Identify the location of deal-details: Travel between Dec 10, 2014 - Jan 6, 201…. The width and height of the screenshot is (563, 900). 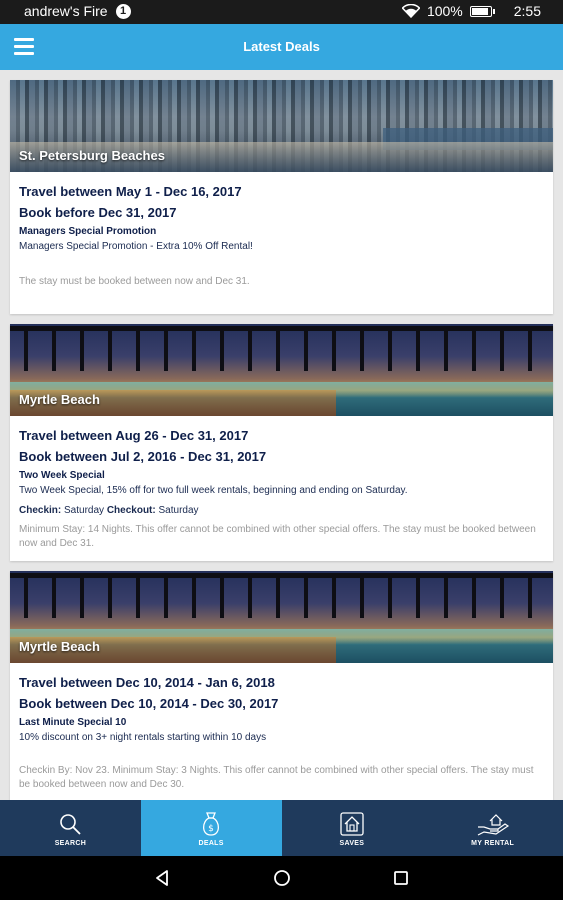
(281, 731).